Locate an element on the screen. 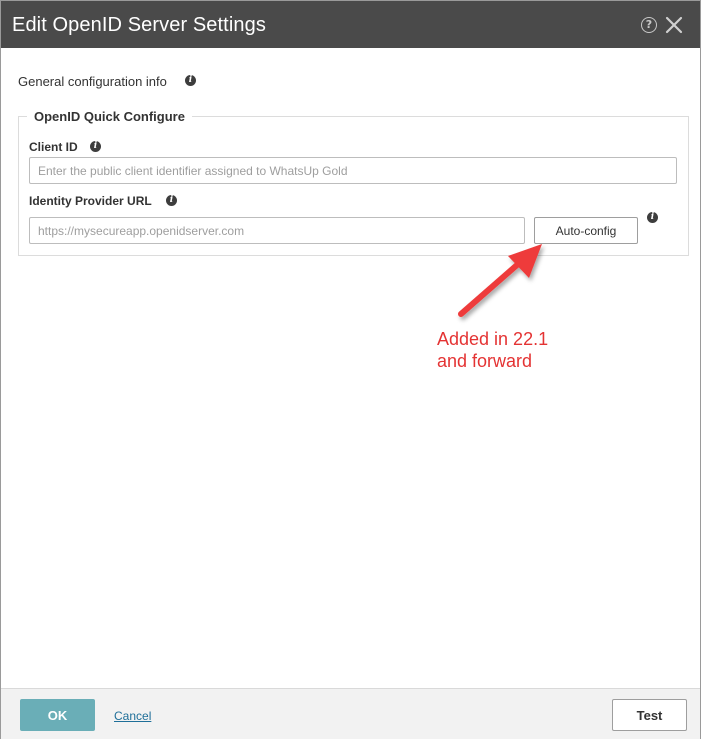 Image resolution: width=701 pixels, height=739 pixels. cancel-link: Cancel is located at coordinates (132, 716).